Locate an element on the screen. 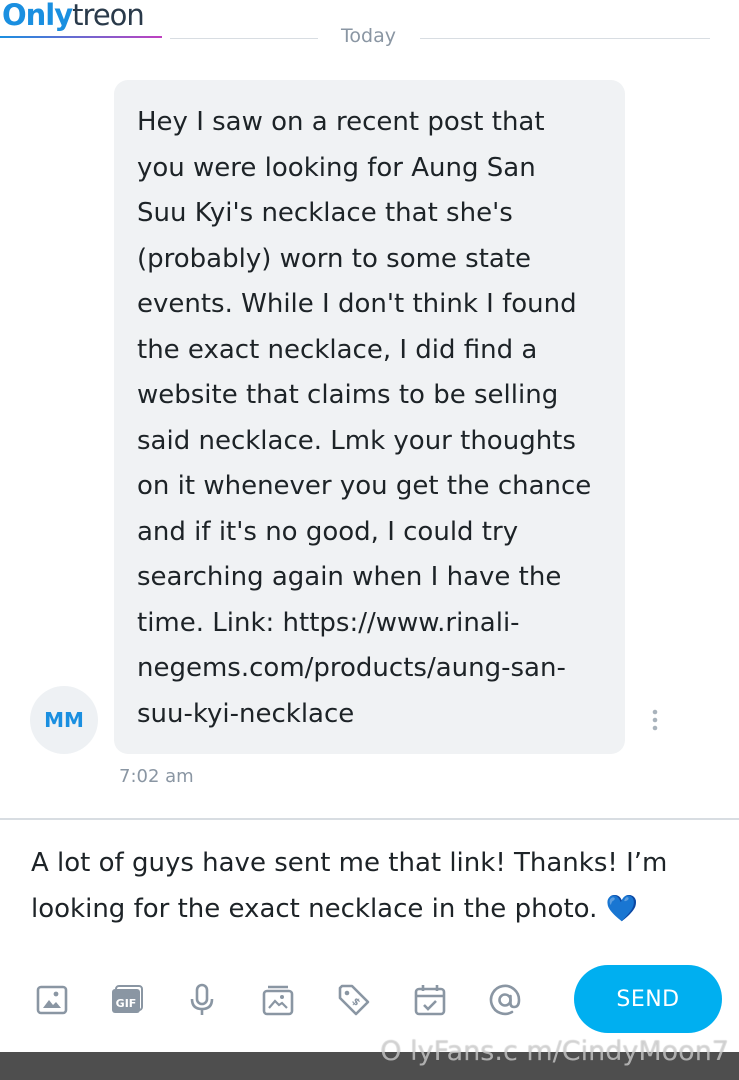 Image resolution: width=739 pixels, height=1080 pixels. vault-icon is located at coordinates (278, 1000).